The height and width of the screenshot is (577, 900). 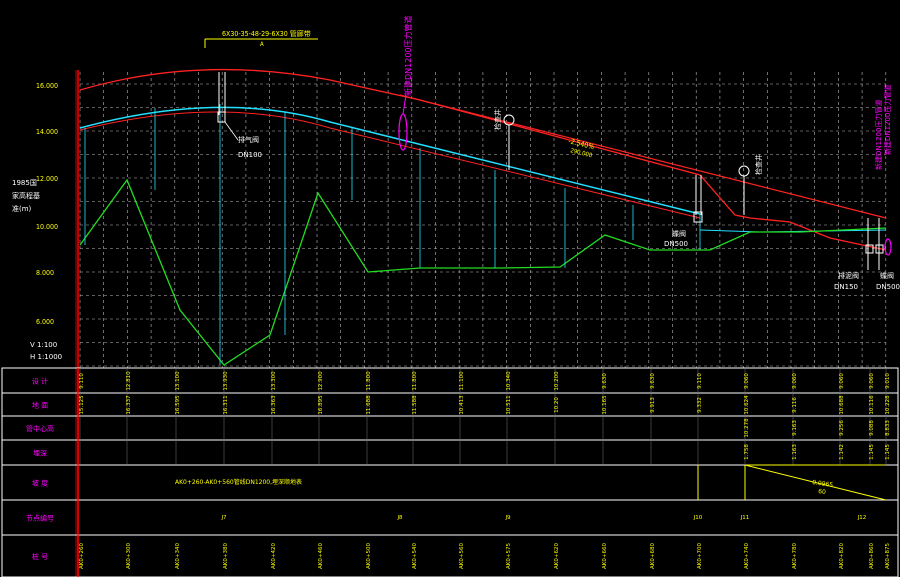 What do you see at coordinates (369, 556) in the screenshot?
I see `station-value: AK0+500` at bounding box center [369, 556].